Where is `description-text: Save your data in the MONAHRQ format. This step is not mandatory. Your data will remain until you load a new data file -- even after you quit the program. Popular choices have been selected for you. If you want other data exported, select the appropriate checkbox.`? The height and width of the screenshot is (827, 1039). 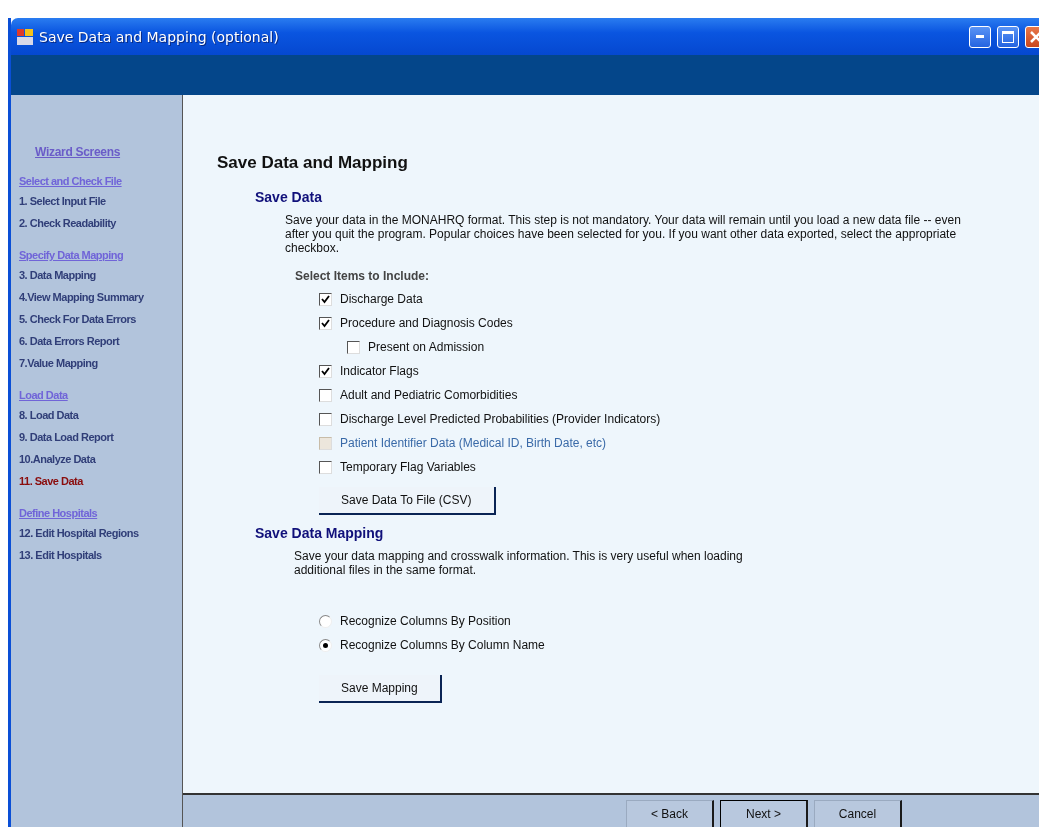 description-text: Save your data in the MONAHRQ format. This step is not mandatory. Your data will remain until you load a new data file -- even after you quit the program. Popular choices have been selected for you. If you want other data exported, select the appropriate checkbox. is located at coordinates (623, 234).